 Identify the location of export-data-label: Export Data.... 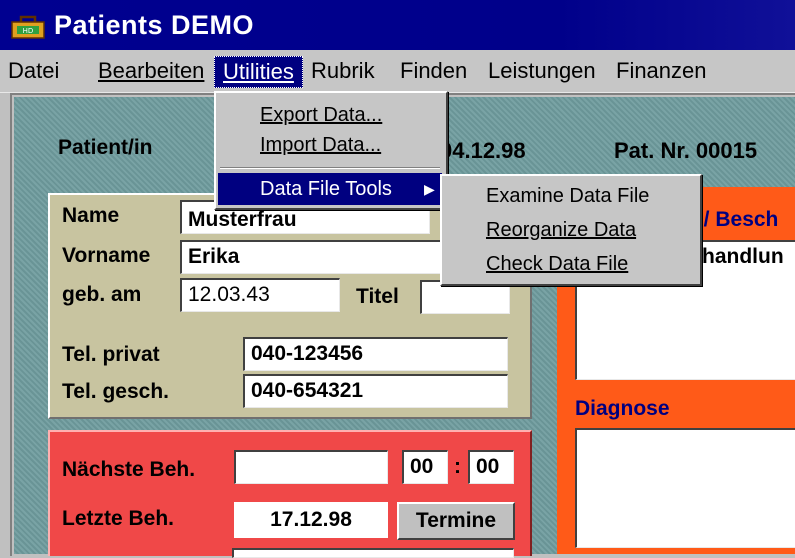
(321, 115).